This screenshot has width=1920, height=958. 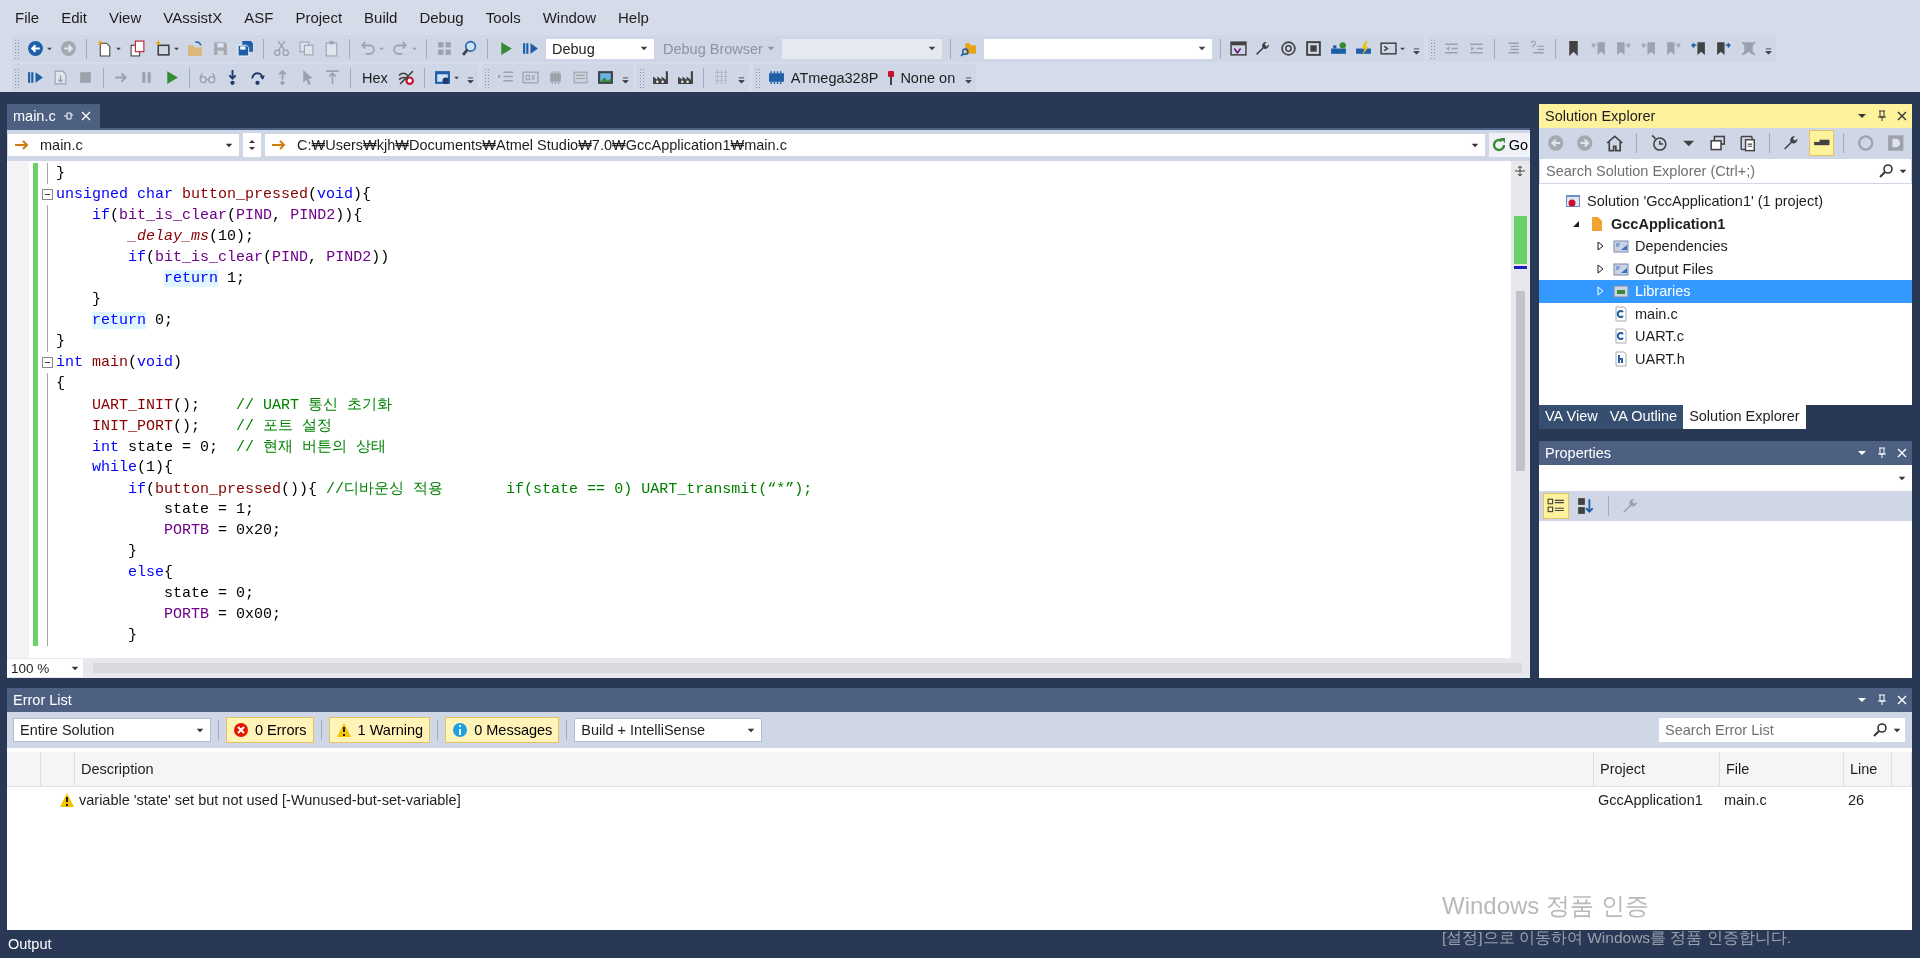 What do you see at coordinates (1388, 48) in the screenshot?
I see `terminal-icon` at bounding box center [1388, 48].